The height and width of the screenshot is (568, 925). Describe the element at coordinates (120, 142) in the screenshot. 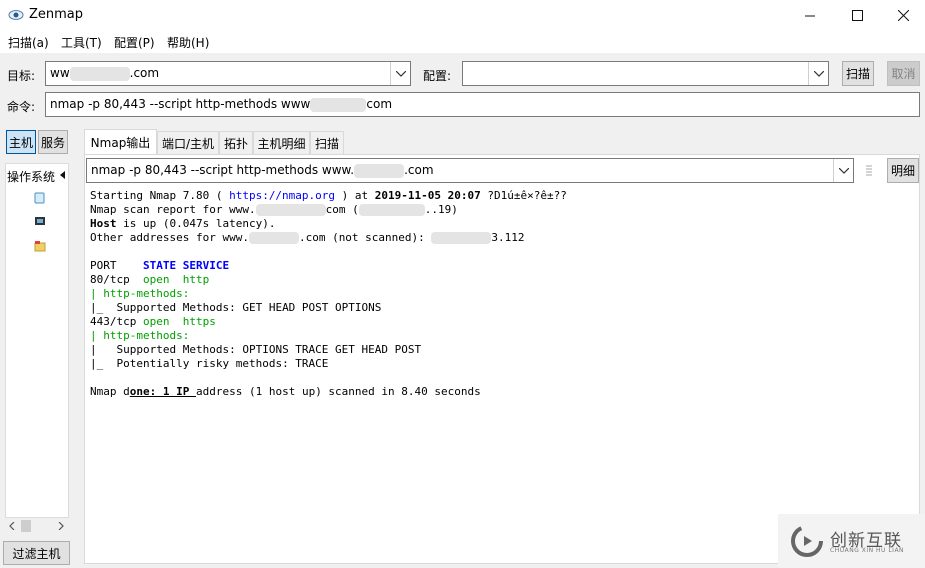

I see `tab-nmap-output: Nmap输出` at that location.